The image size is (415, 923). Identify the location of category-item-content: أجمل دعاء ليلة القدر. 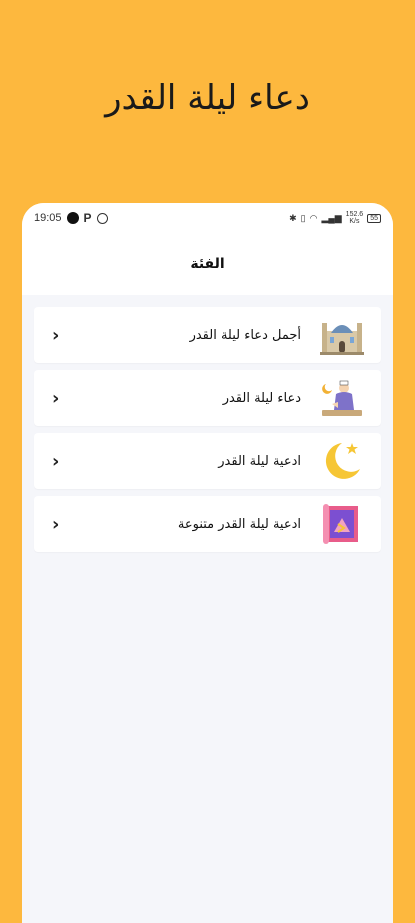
(277, 335).